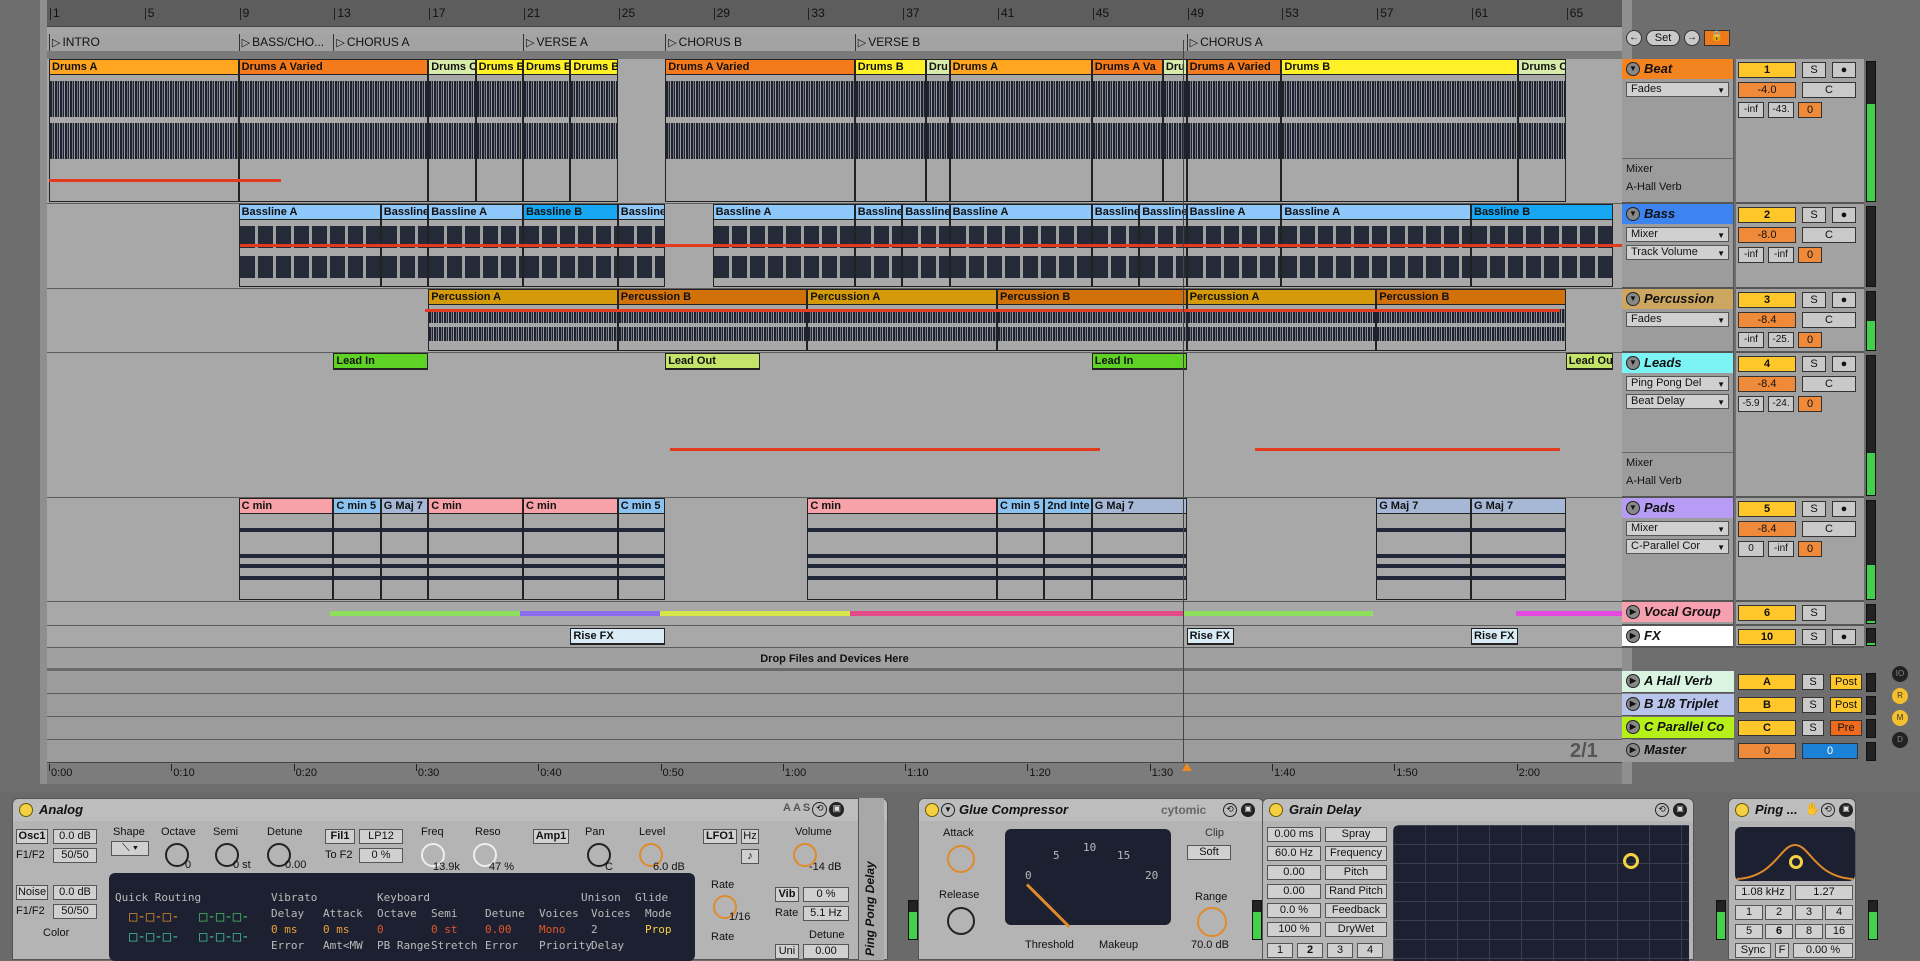  Describe the element at coordinates (1900, 718) in the screenshot. I see `m-toggle-button: M` at that location.